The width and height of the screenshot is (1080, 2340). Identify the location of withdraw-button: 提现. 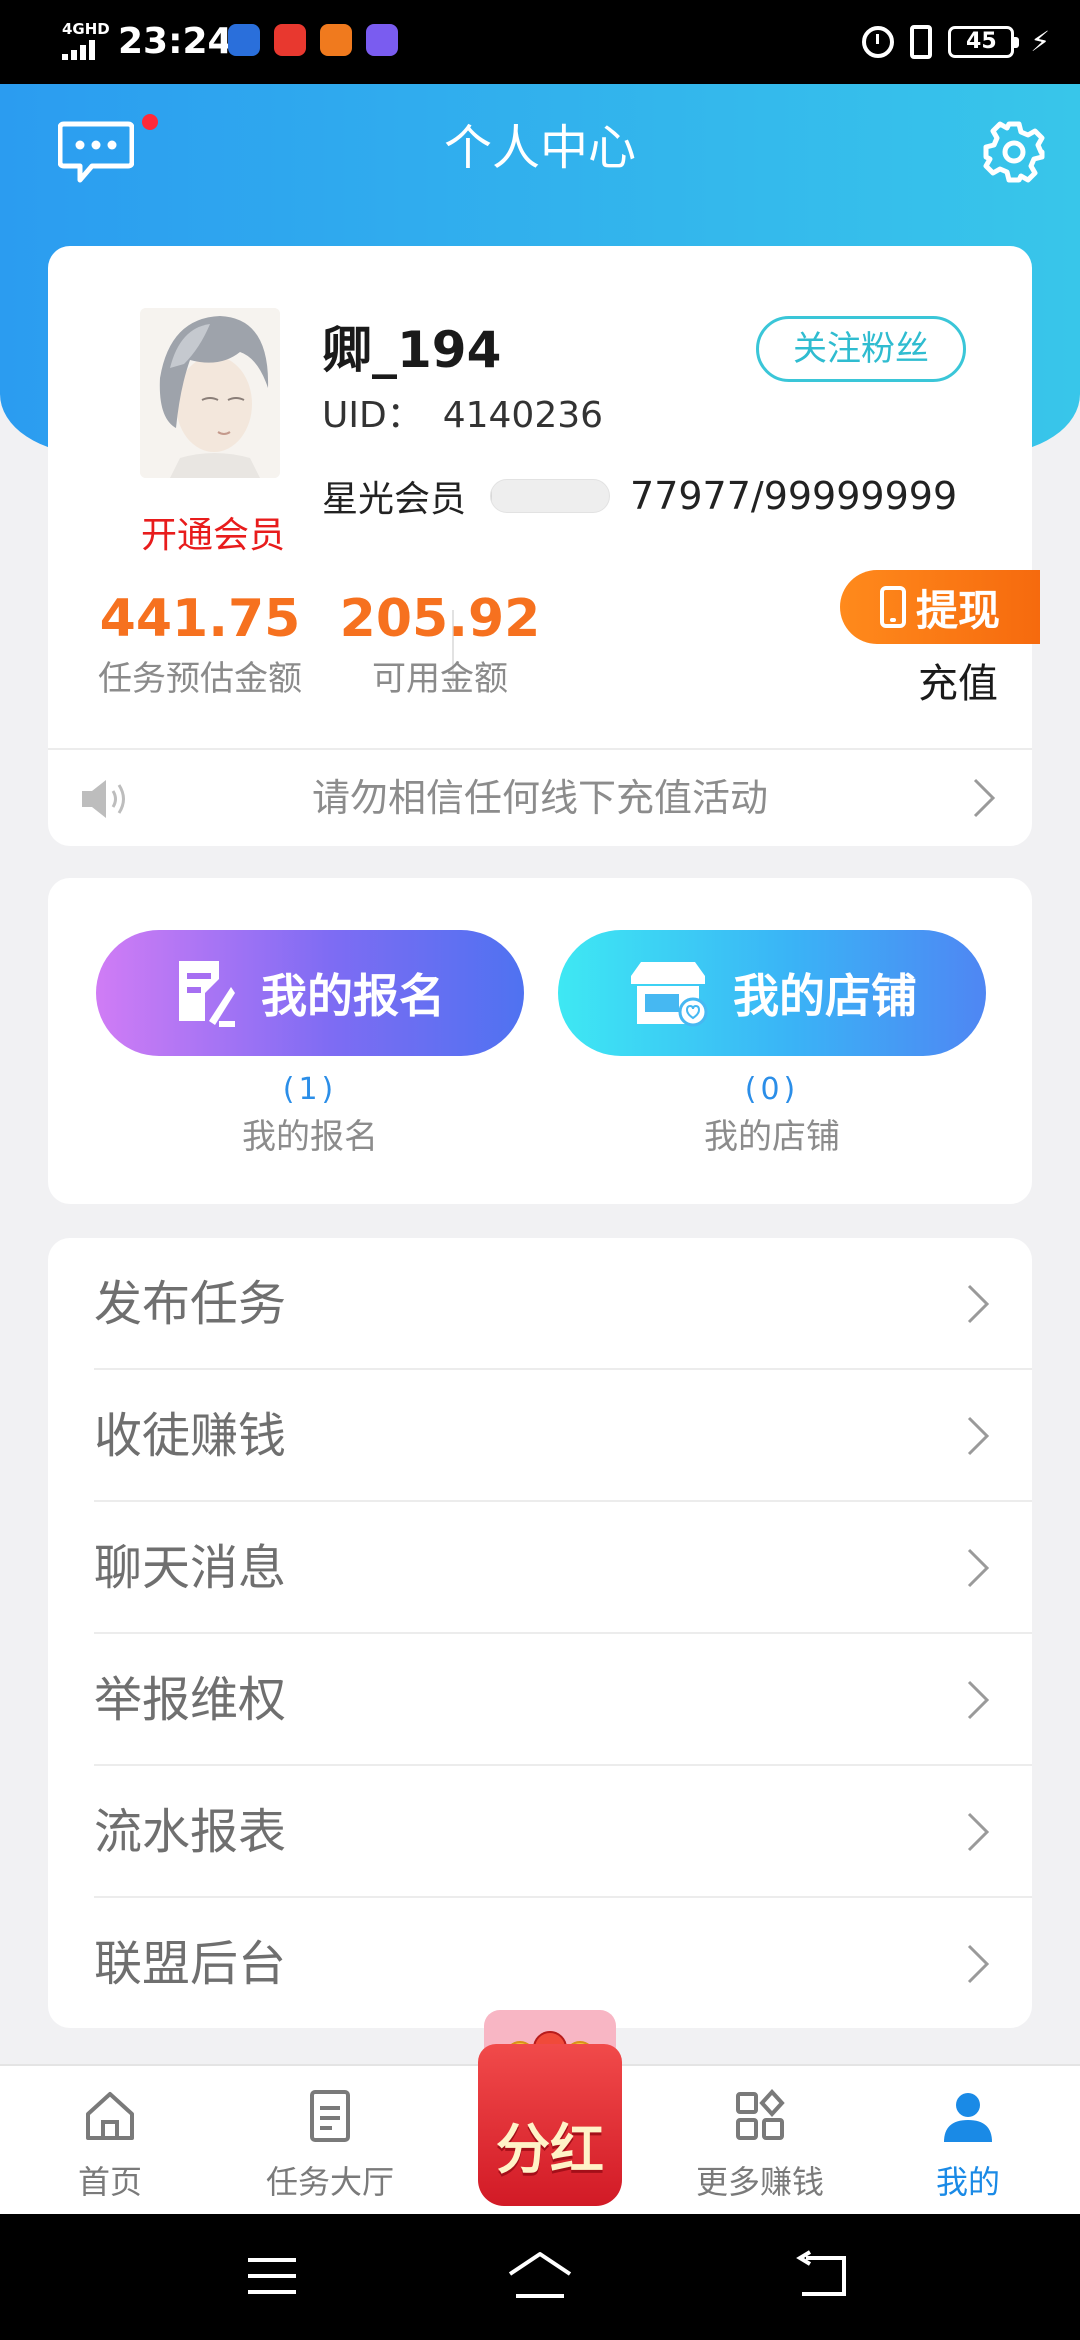
(940, 607).